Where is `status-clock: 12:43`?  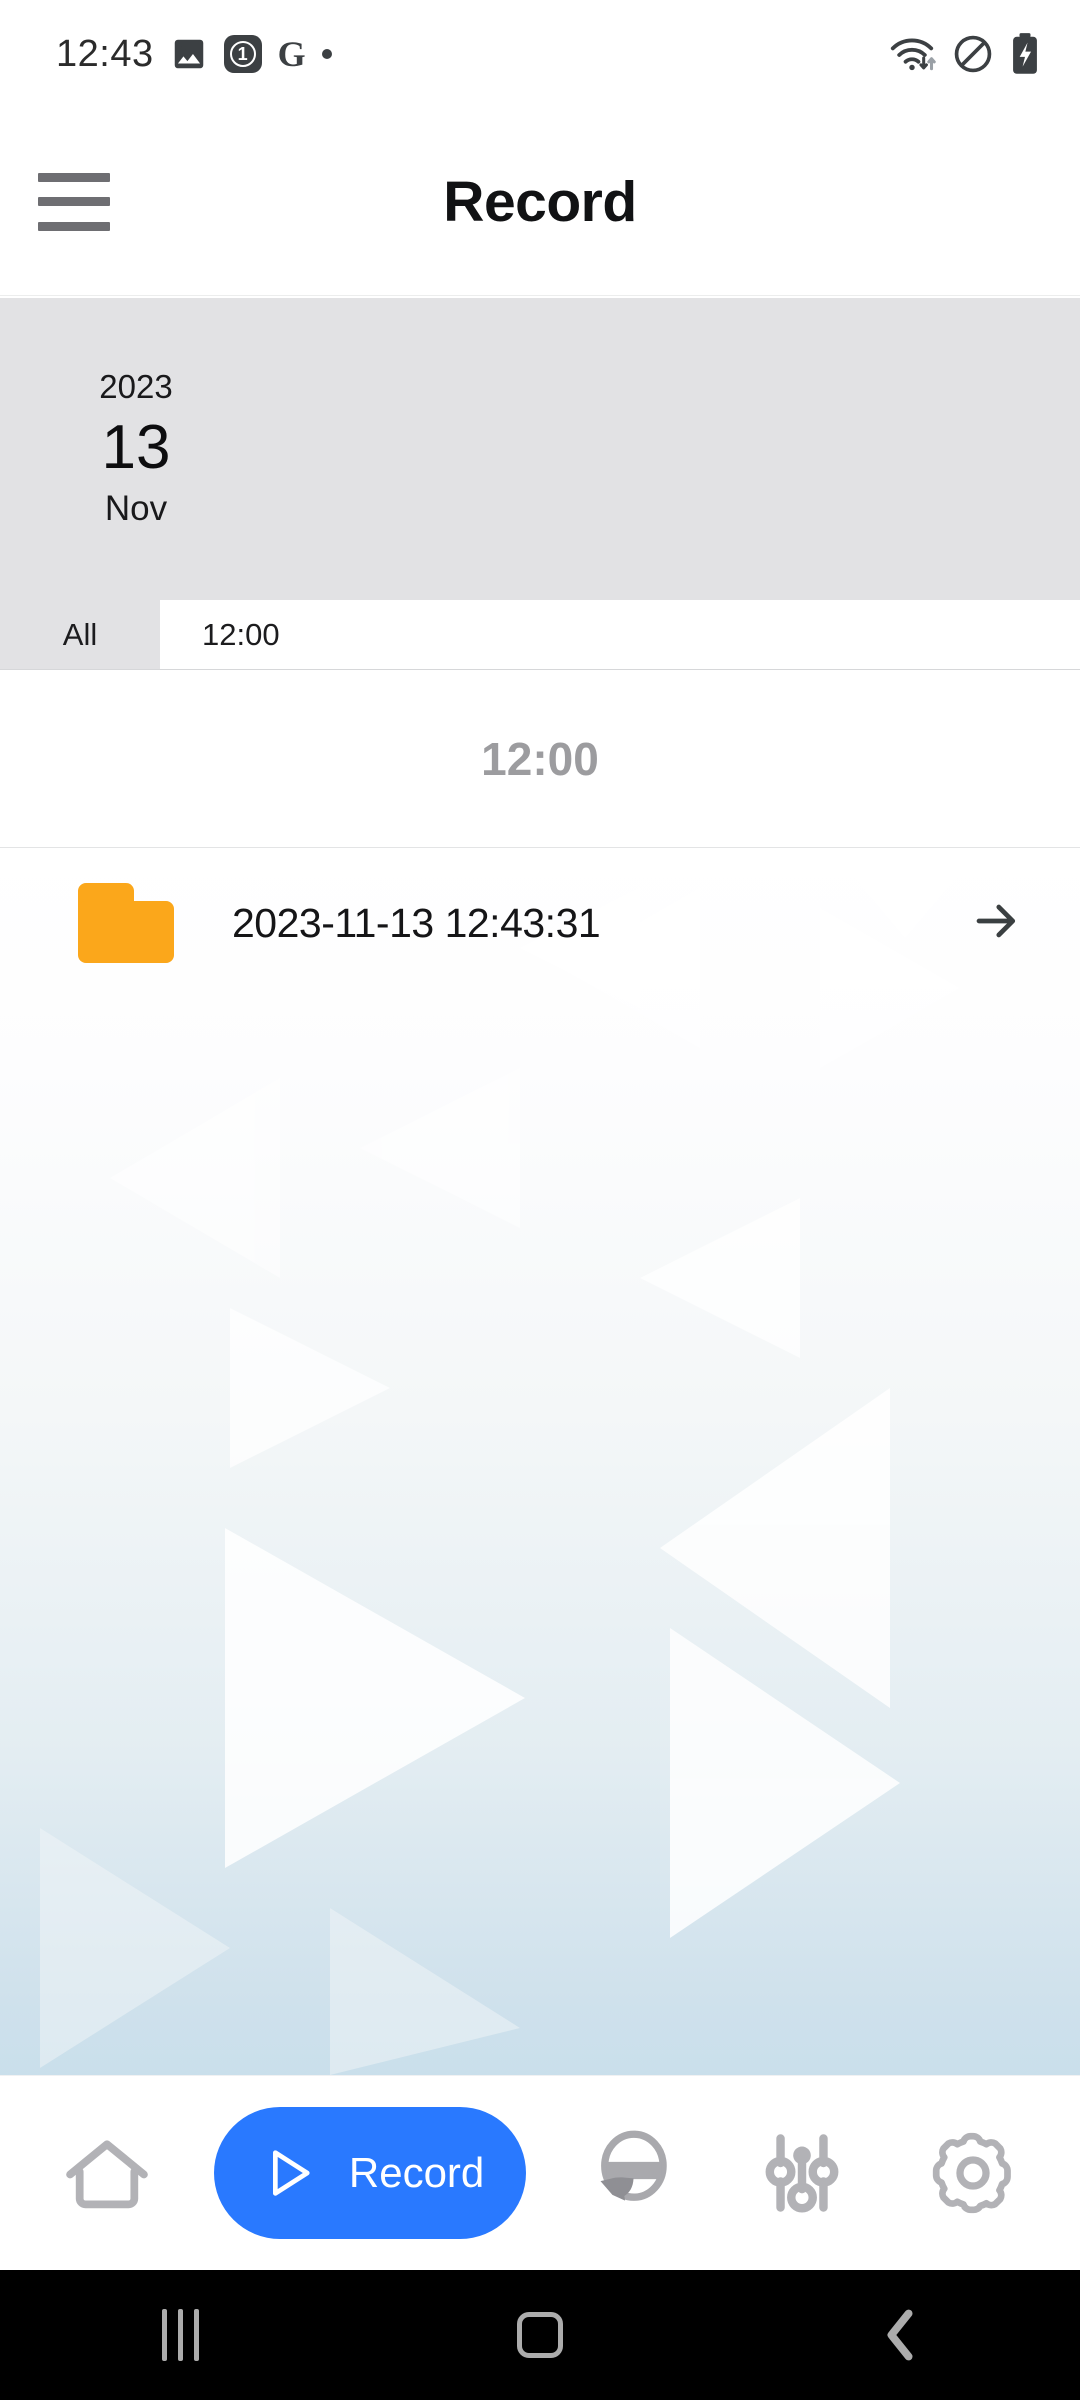 status-clock: 12:43 is located at coordinates (105, 53).